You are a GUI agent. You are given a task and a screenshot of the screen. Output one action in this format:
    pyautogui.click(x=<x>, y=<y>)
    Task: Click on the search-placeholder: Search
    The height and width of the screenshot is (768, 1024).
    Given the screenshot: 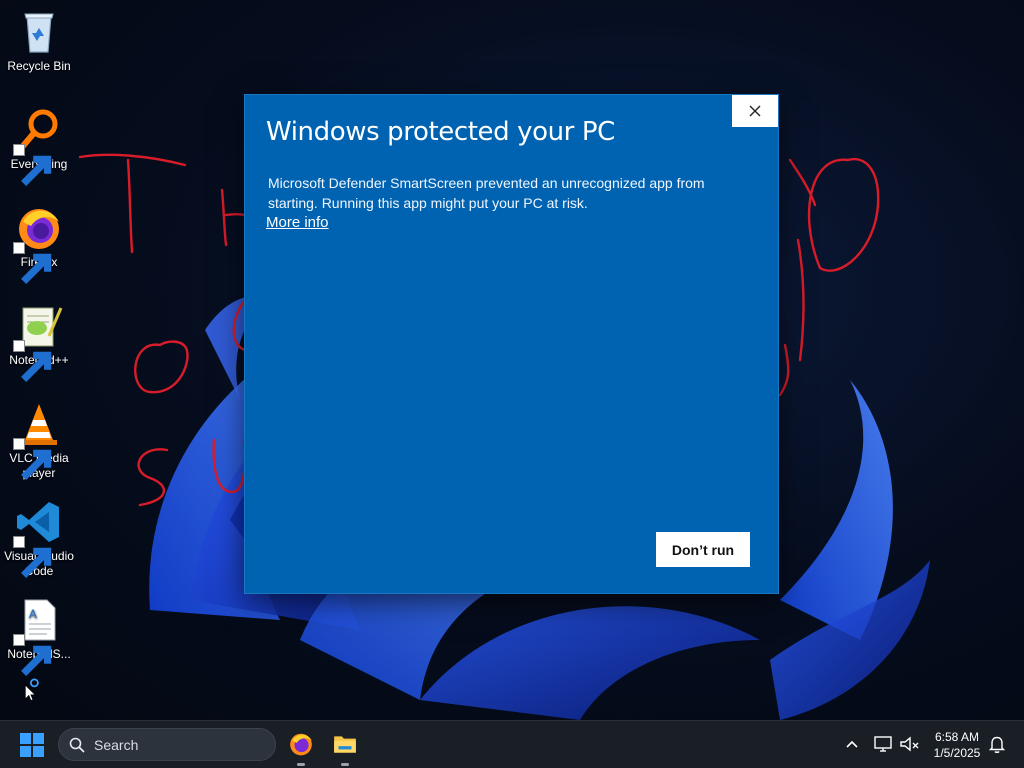 What is the action you would take?
    pyautogui.click(x=116, y=745)
    